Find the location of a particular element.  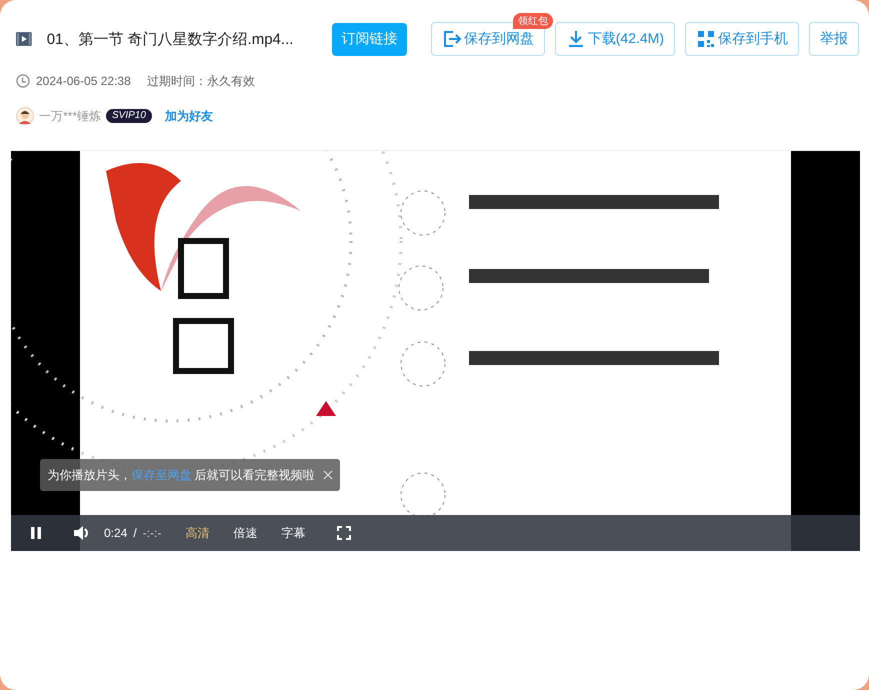

clock-icon is located at coordinates (23, 81).